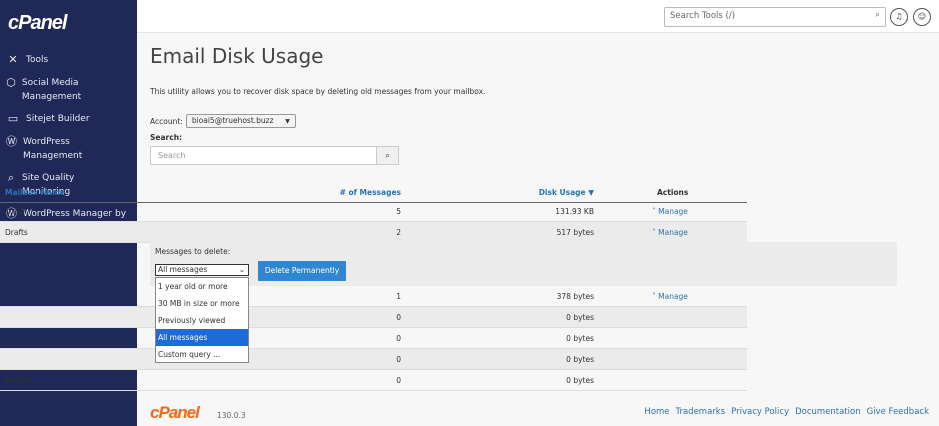 The height and width of the screenshot is (426, 939). I want to click on mailbox-name: Trash, so click(15, 211).